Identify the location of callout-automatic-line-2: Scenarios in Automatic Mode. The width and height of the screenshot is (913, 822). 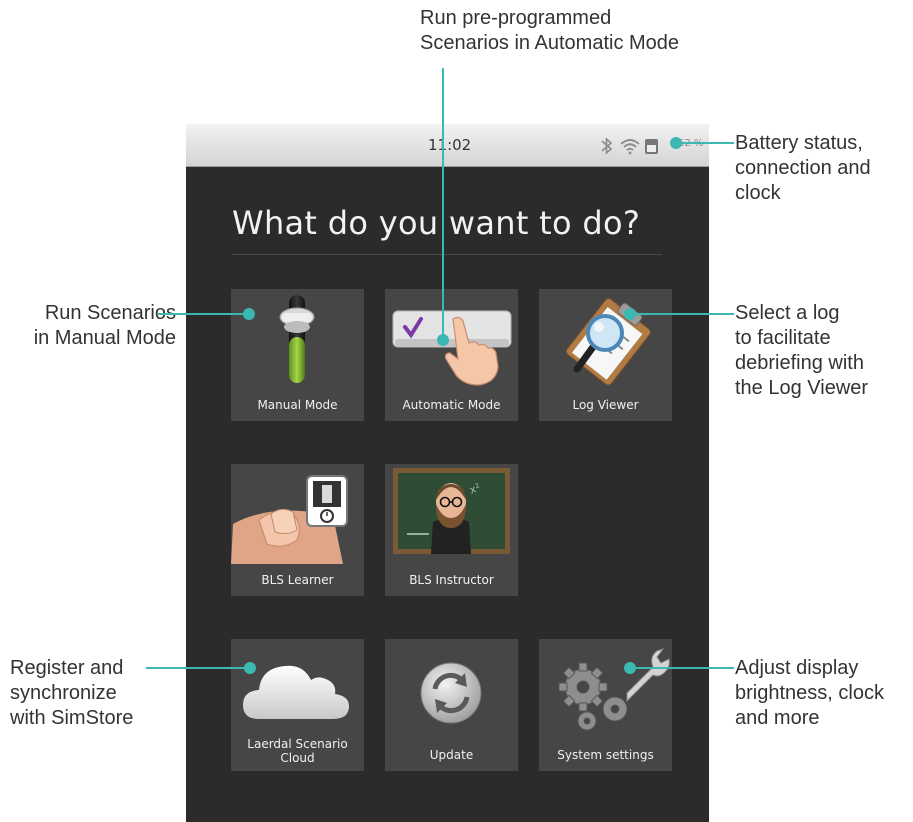
(550, 43).